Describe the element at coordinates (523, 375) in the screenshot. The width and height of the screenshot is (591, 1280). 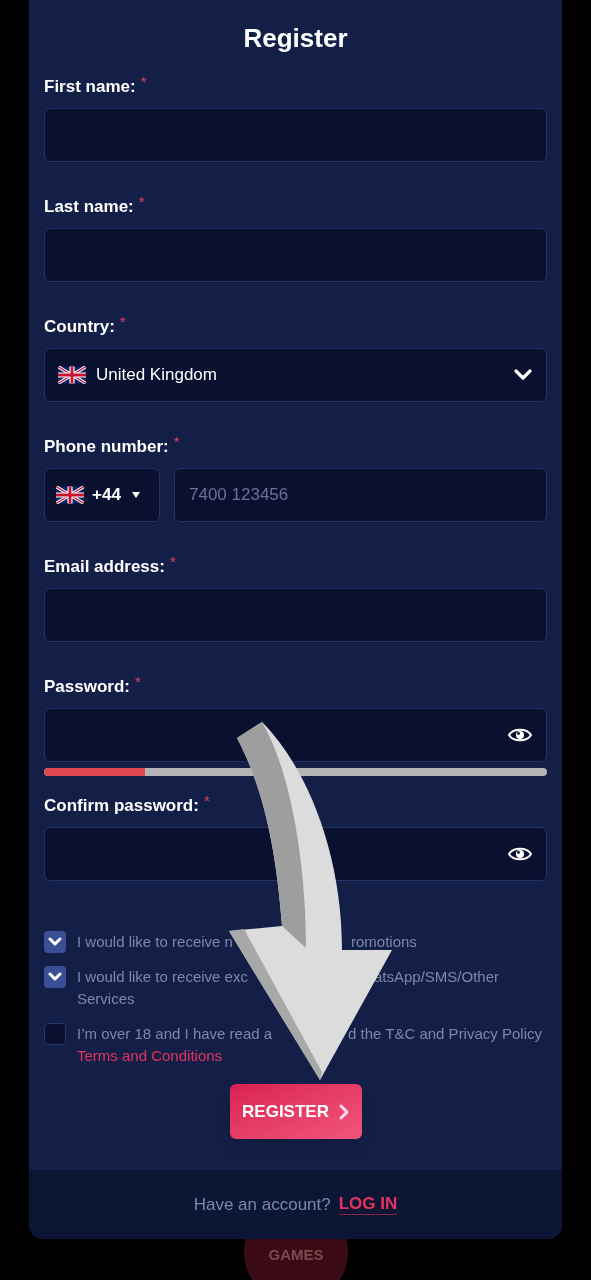
I see `chevron-down-icon` at that location.